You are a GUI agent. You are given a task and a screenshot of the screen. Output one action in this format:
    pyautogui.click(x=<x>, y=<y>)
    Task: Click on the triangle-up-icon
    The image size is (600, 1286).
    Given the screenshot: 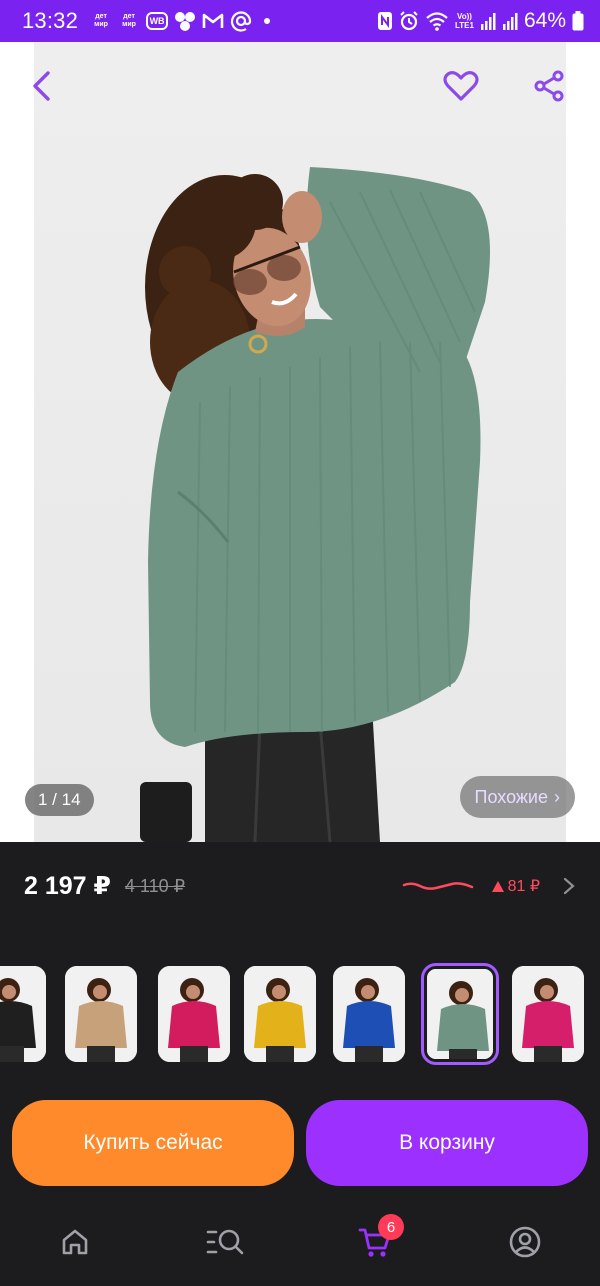 What is the action you would take?
    pyautogui.click(x=497, y=886)
    